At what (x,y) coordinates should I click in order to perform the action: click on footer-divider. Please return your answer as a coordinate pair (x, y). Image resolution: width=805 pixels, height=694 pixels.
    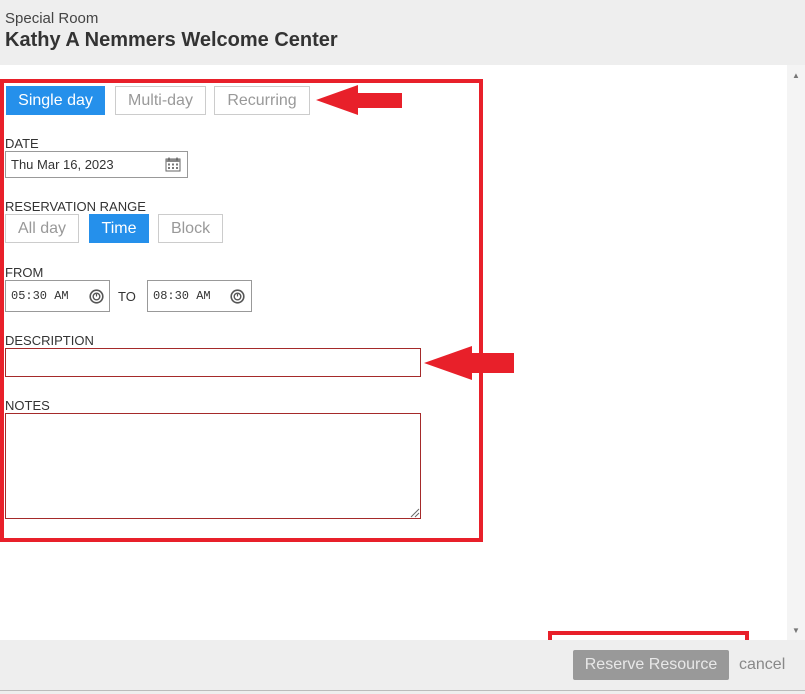
    Looking at the image, I should click on (402, 690).